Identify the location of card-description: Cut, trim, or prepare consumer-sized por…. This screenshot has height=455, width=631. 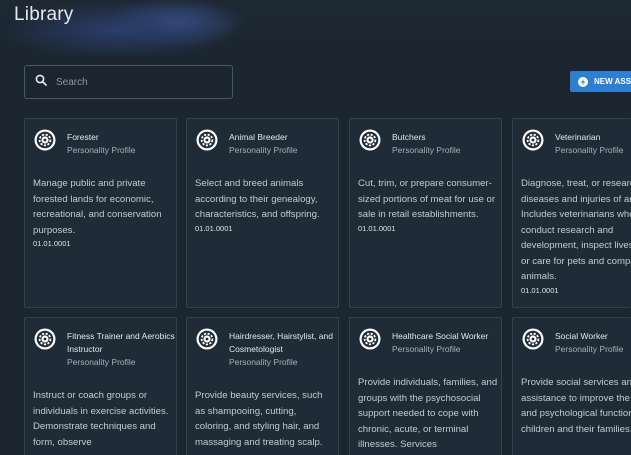
(428, 205).